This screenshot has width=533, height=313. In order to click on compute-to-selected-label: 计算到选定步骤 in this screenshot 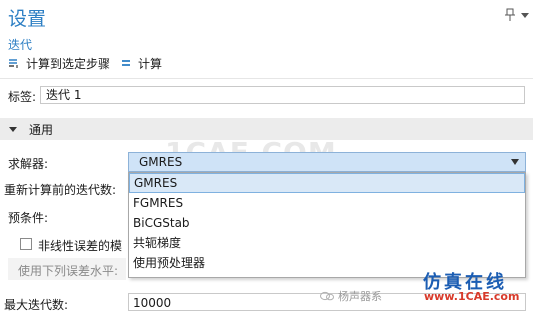, I will do `click(68, 63)`.